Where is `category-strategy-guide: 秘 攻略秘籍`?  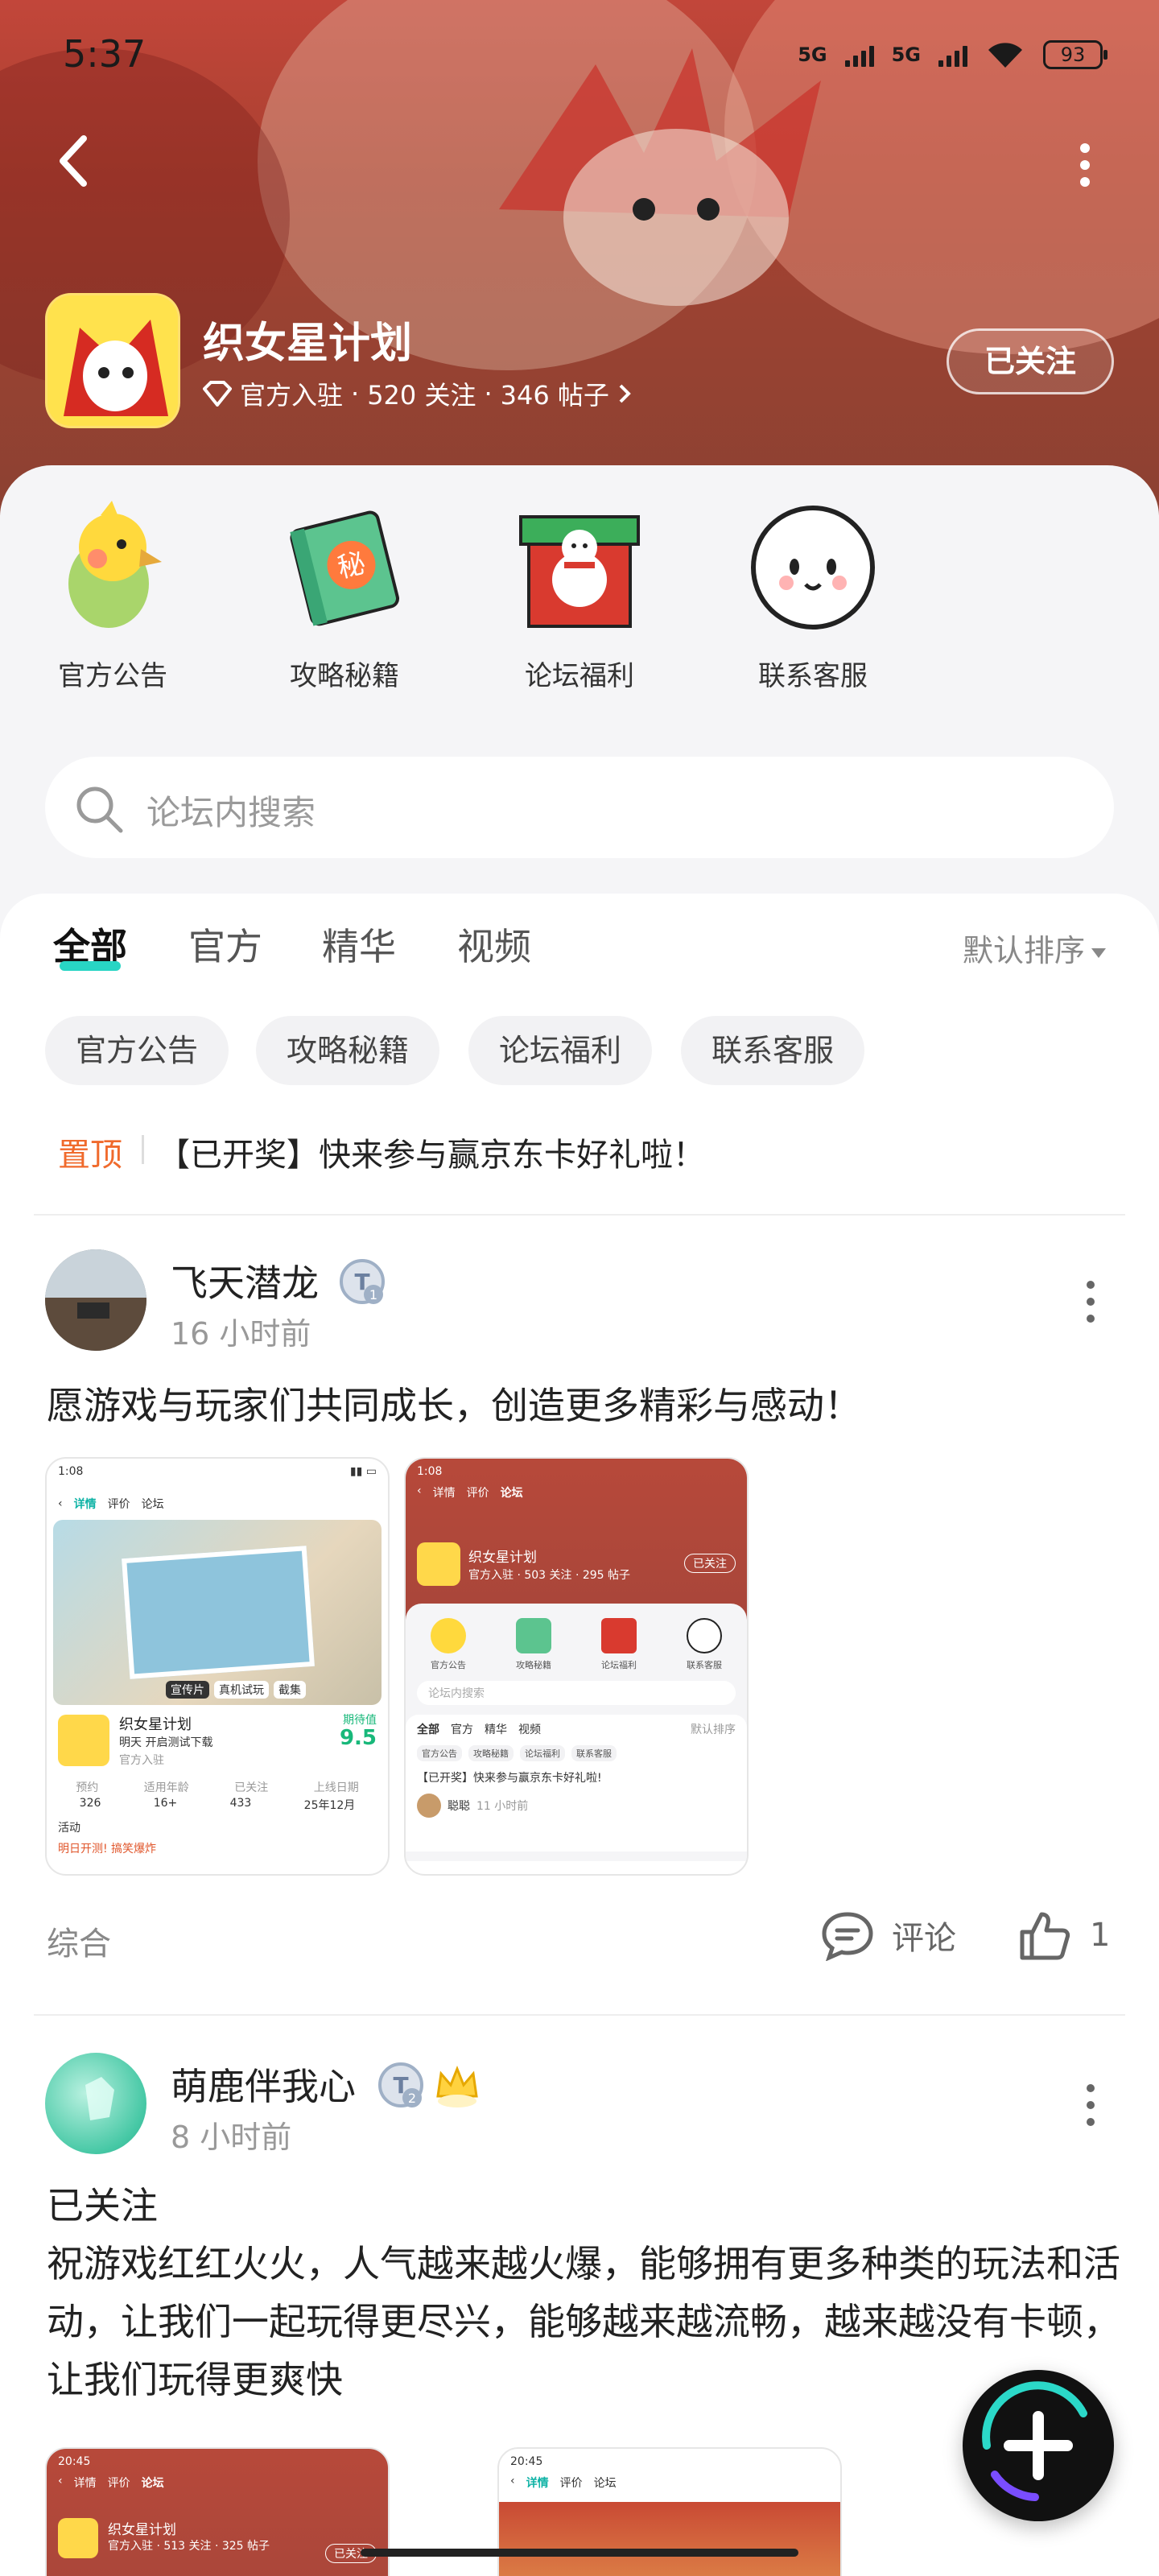
category-strategy-guide: 秘 攻略秘籍 is located at coordinates (344, 596).